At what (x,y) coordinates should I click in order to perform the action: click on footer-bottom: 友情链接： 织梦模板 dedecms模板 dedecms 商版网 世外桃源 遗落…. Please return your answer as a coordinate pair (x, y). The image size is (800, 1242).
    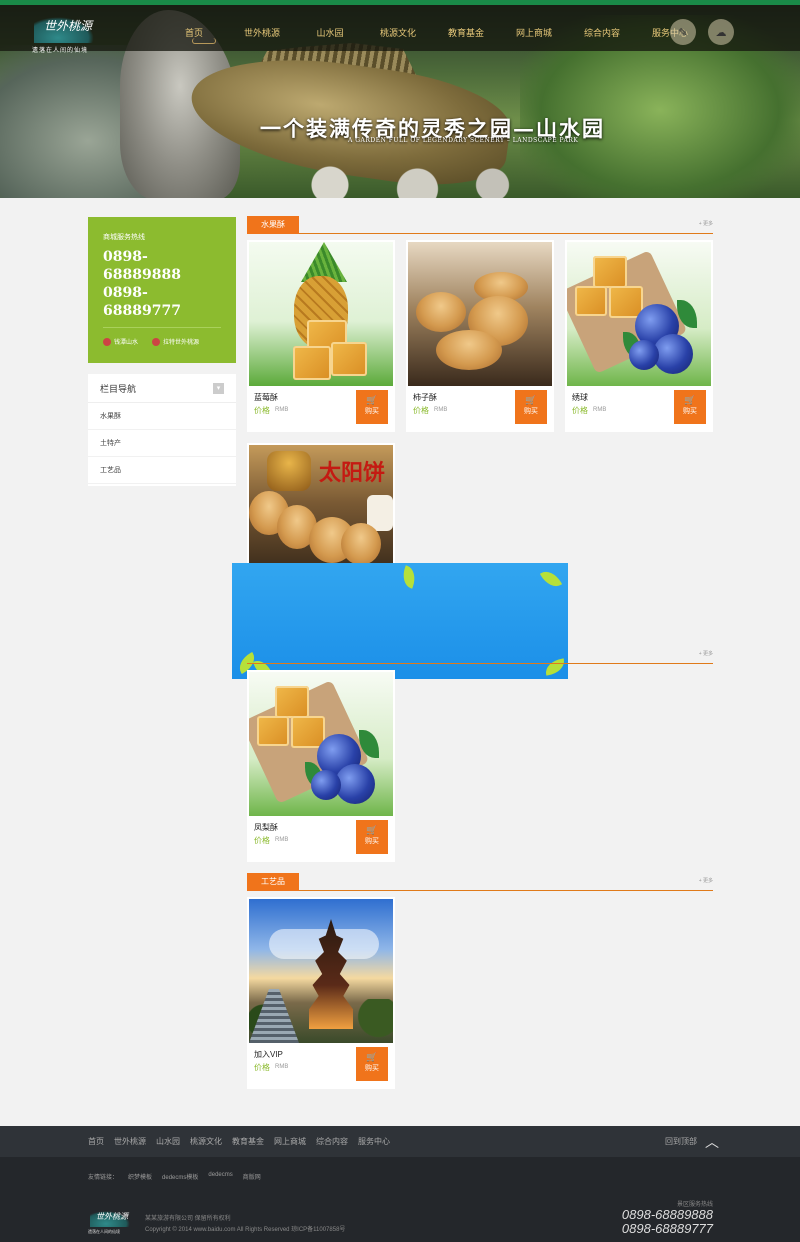
    Looking at the image, I should click on (400, 1199).